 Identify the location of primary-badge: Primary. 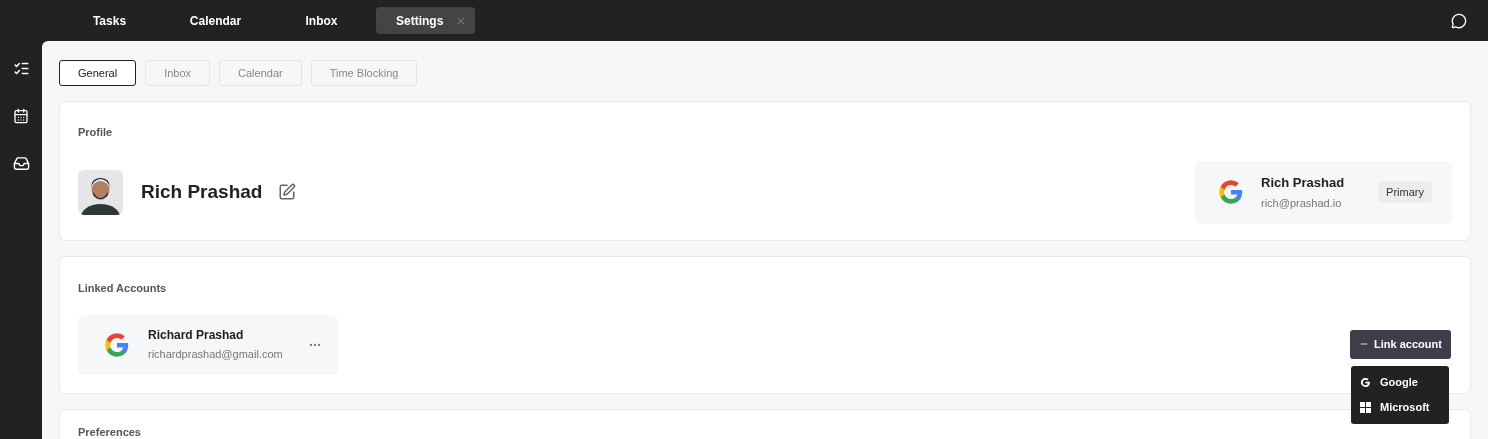
(1405, 192).